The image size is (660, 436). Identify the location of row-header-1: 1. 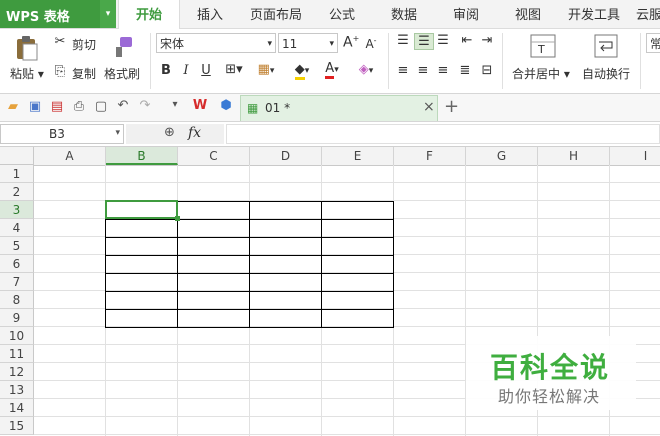
(17, 174).